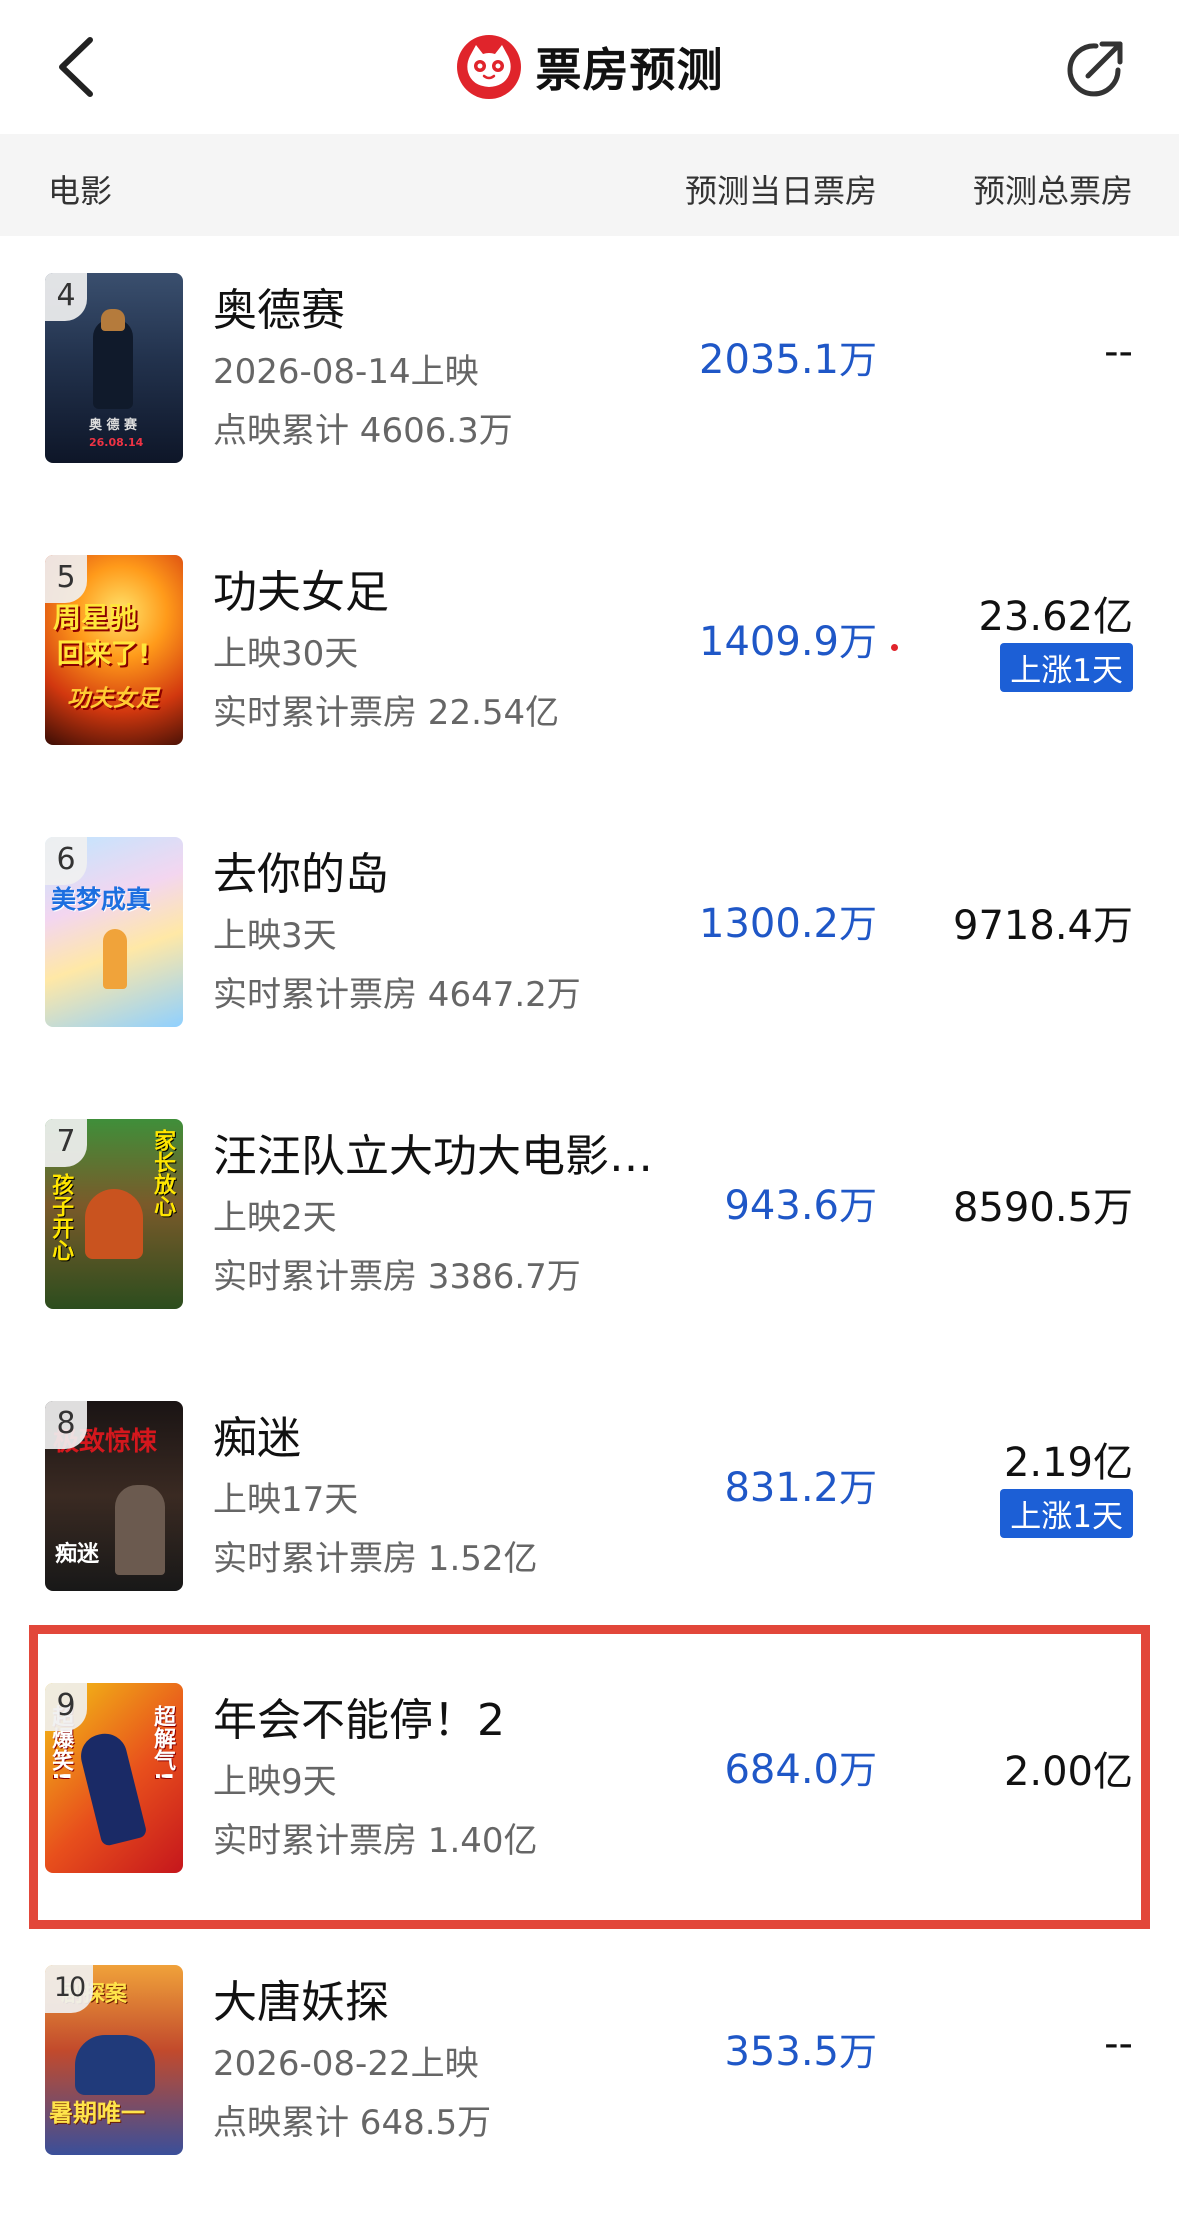 Image resolution: width=1179 pixels, height=2221 pixels. Describe the element at coordinates (286, 1500) in the screenshot. I see `release-info: 上映17天` at that location.